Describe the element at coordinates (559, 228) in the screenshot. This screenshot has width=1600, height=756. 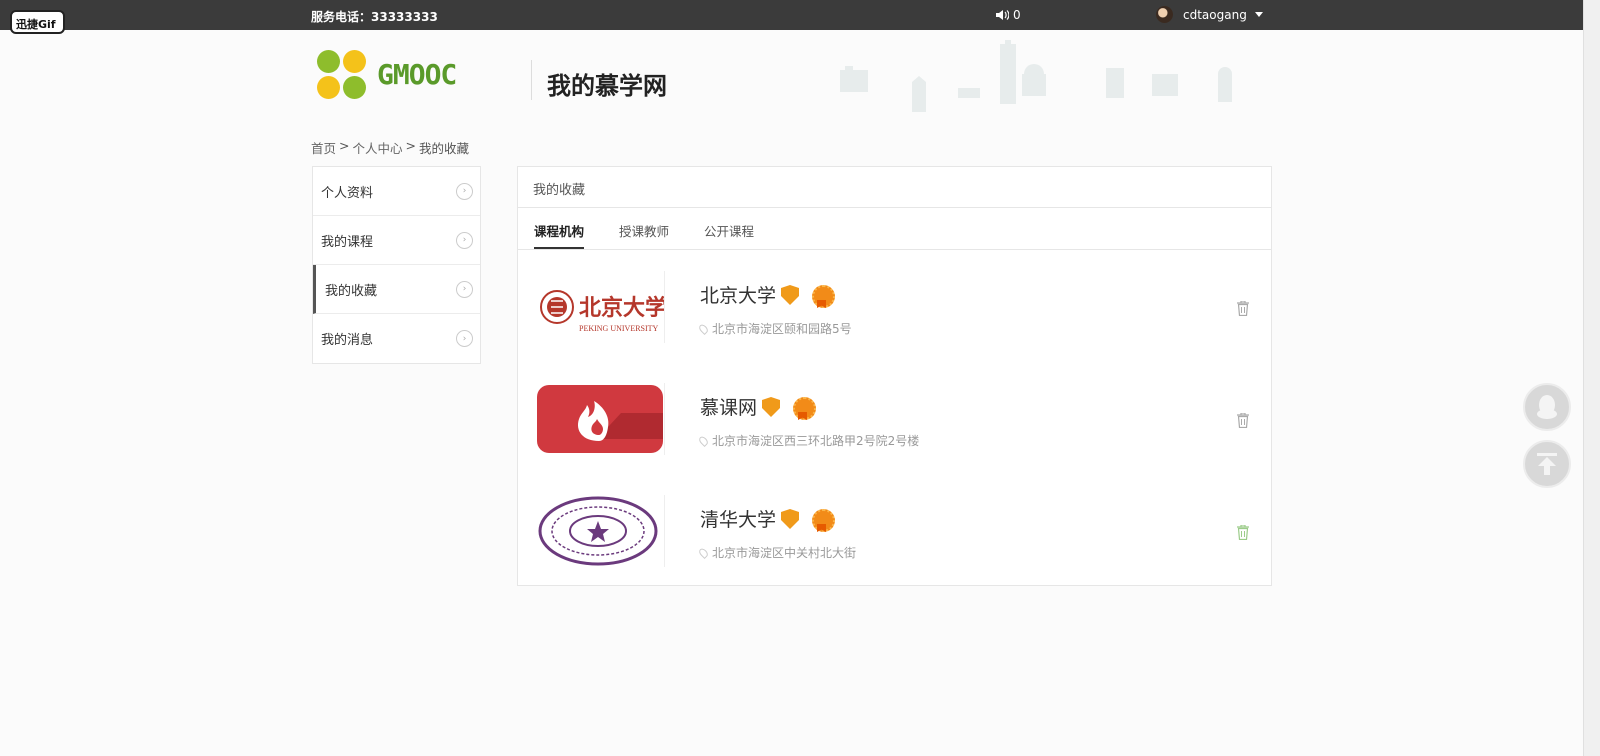
I see `tab-organizations: 课程机构` at that location.